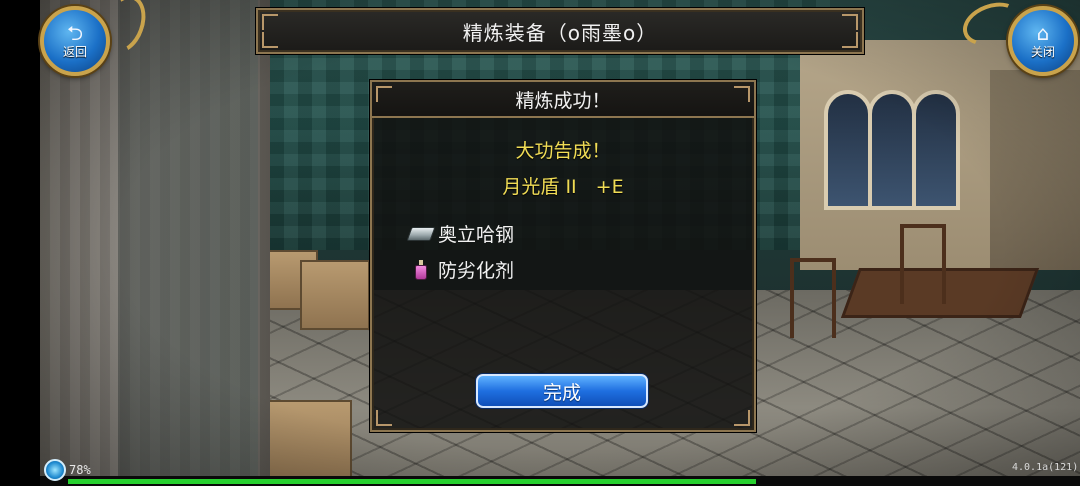 This screenshot has height=486, width=1080. Describe the element at coordinates (412, 481) in the screenshot. I see `experience-bar-fill` at that location.